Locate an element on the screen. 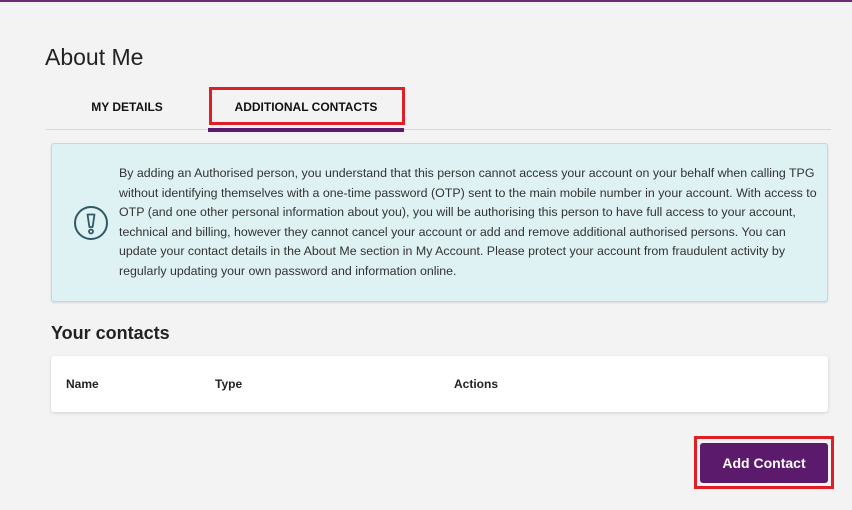  active-tab-indicator is located at coordinates (306, 130).